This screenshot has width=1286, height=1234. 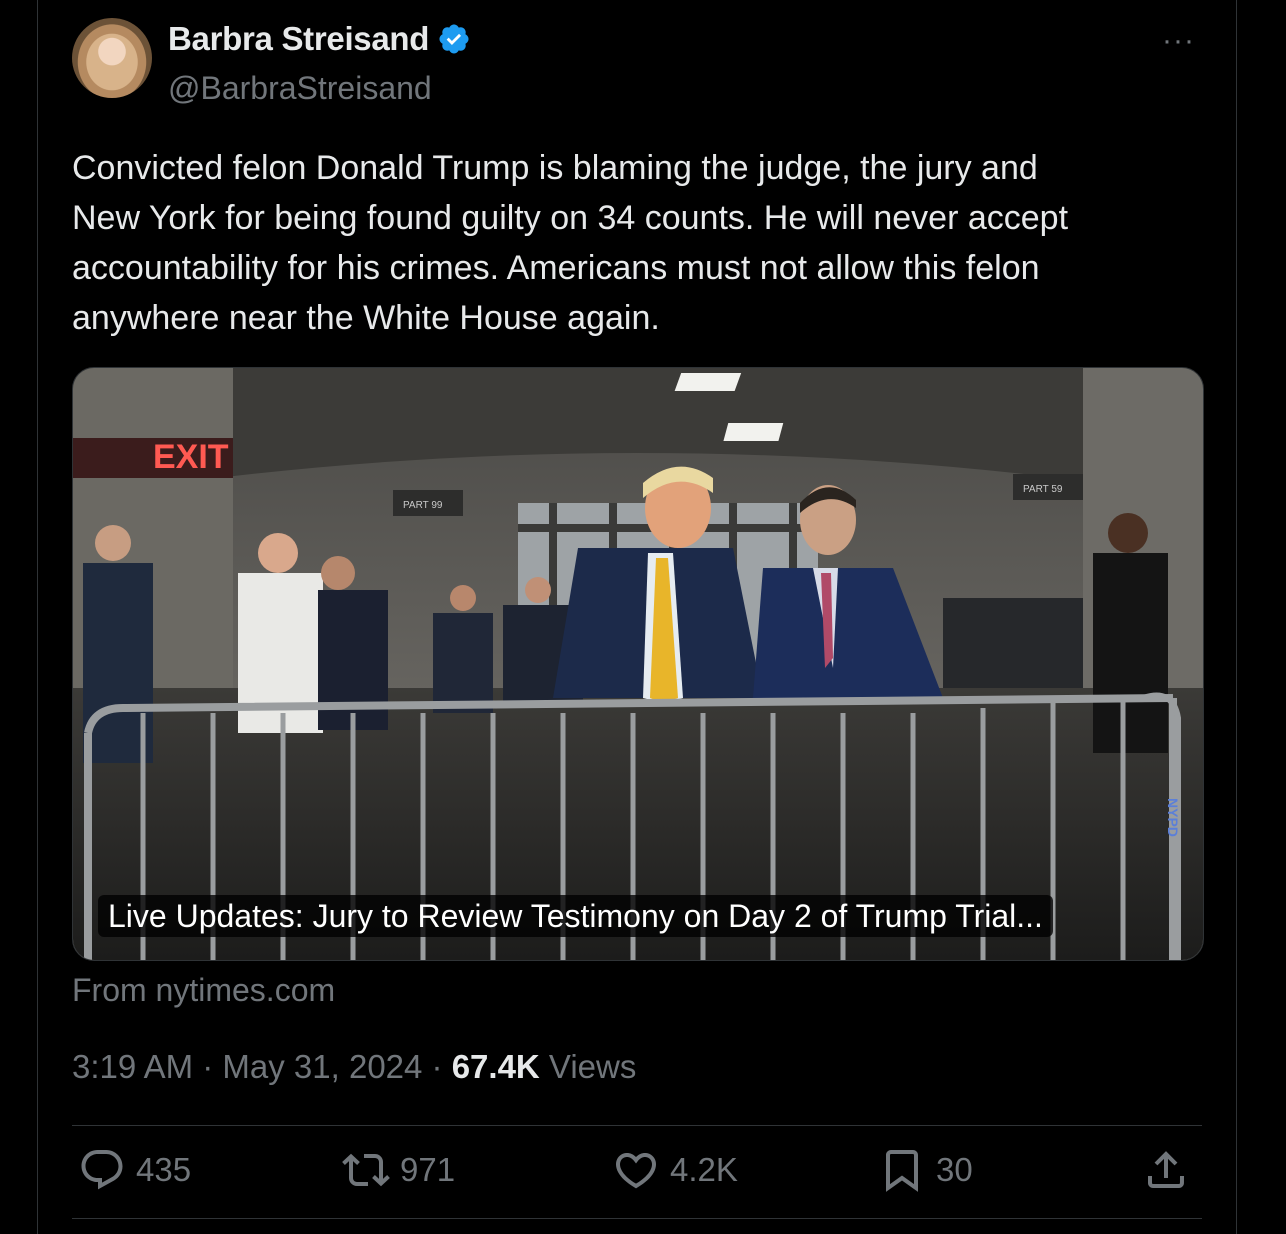 I want to click on exit-sign: EXIT, so click(x=191, y=457).